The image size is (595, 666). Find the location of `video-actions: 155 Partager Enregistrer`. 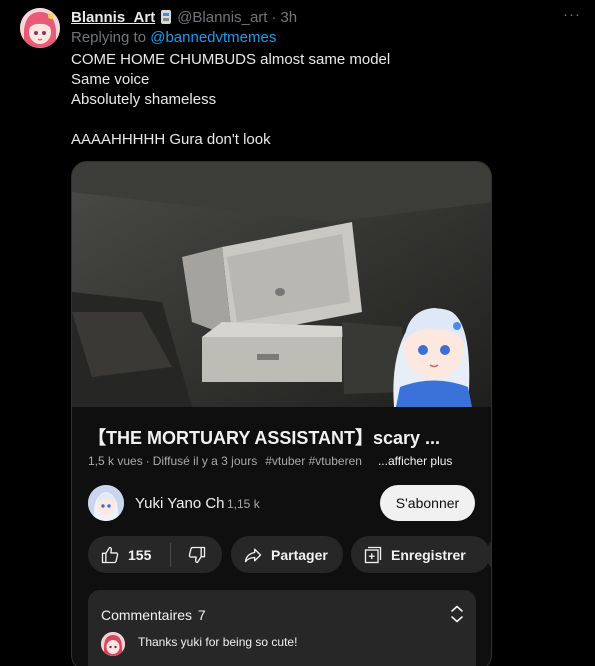

video-actions: 155 Partager Enregistrer is located at coordinates (289, 554).